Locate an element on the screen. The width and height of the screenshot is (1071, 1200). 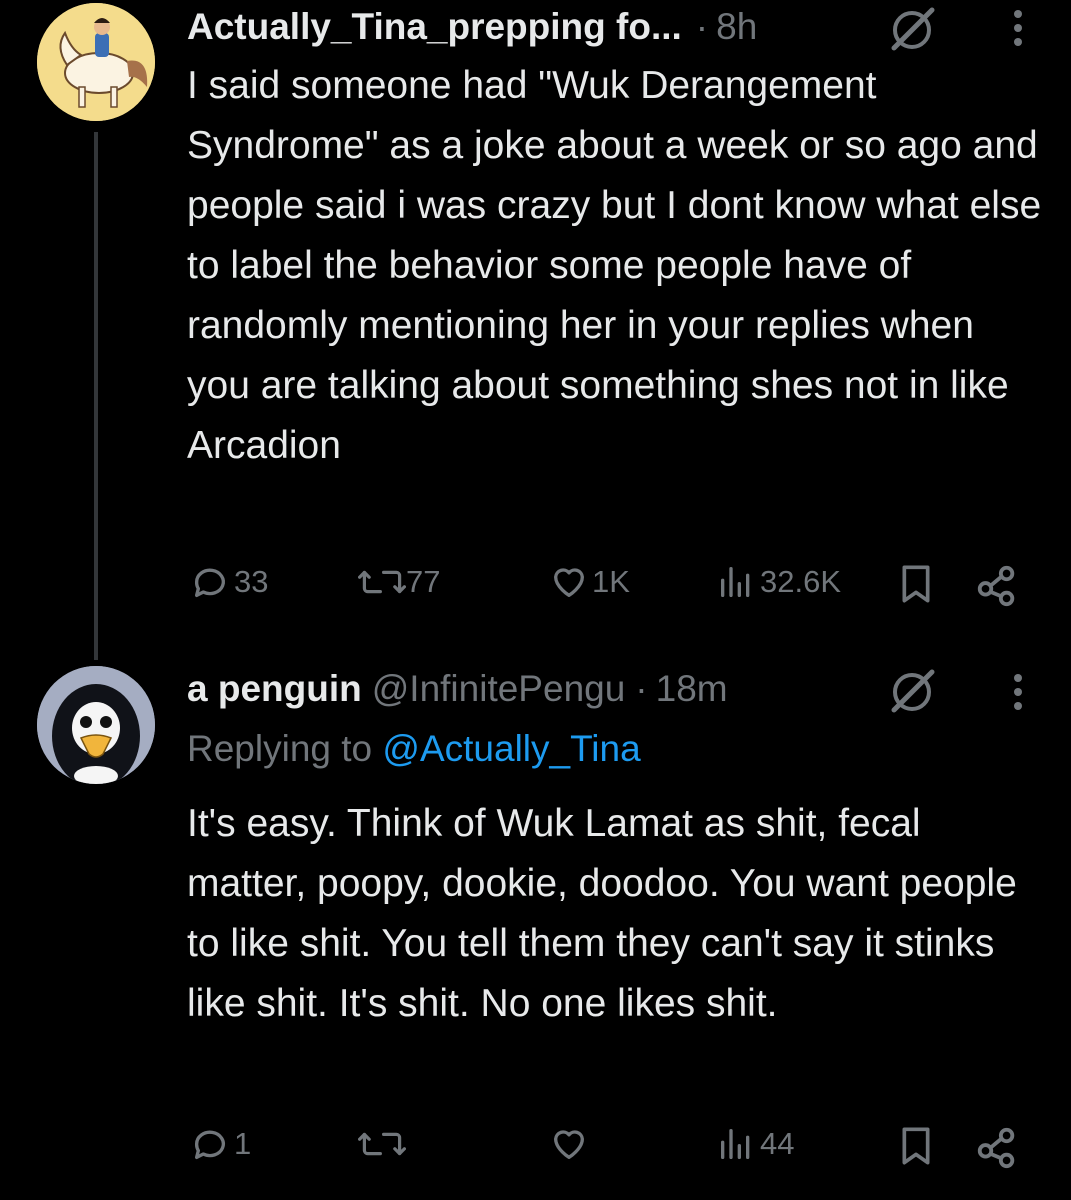
retweet-count: 77 is located at coordinates (423, 581).